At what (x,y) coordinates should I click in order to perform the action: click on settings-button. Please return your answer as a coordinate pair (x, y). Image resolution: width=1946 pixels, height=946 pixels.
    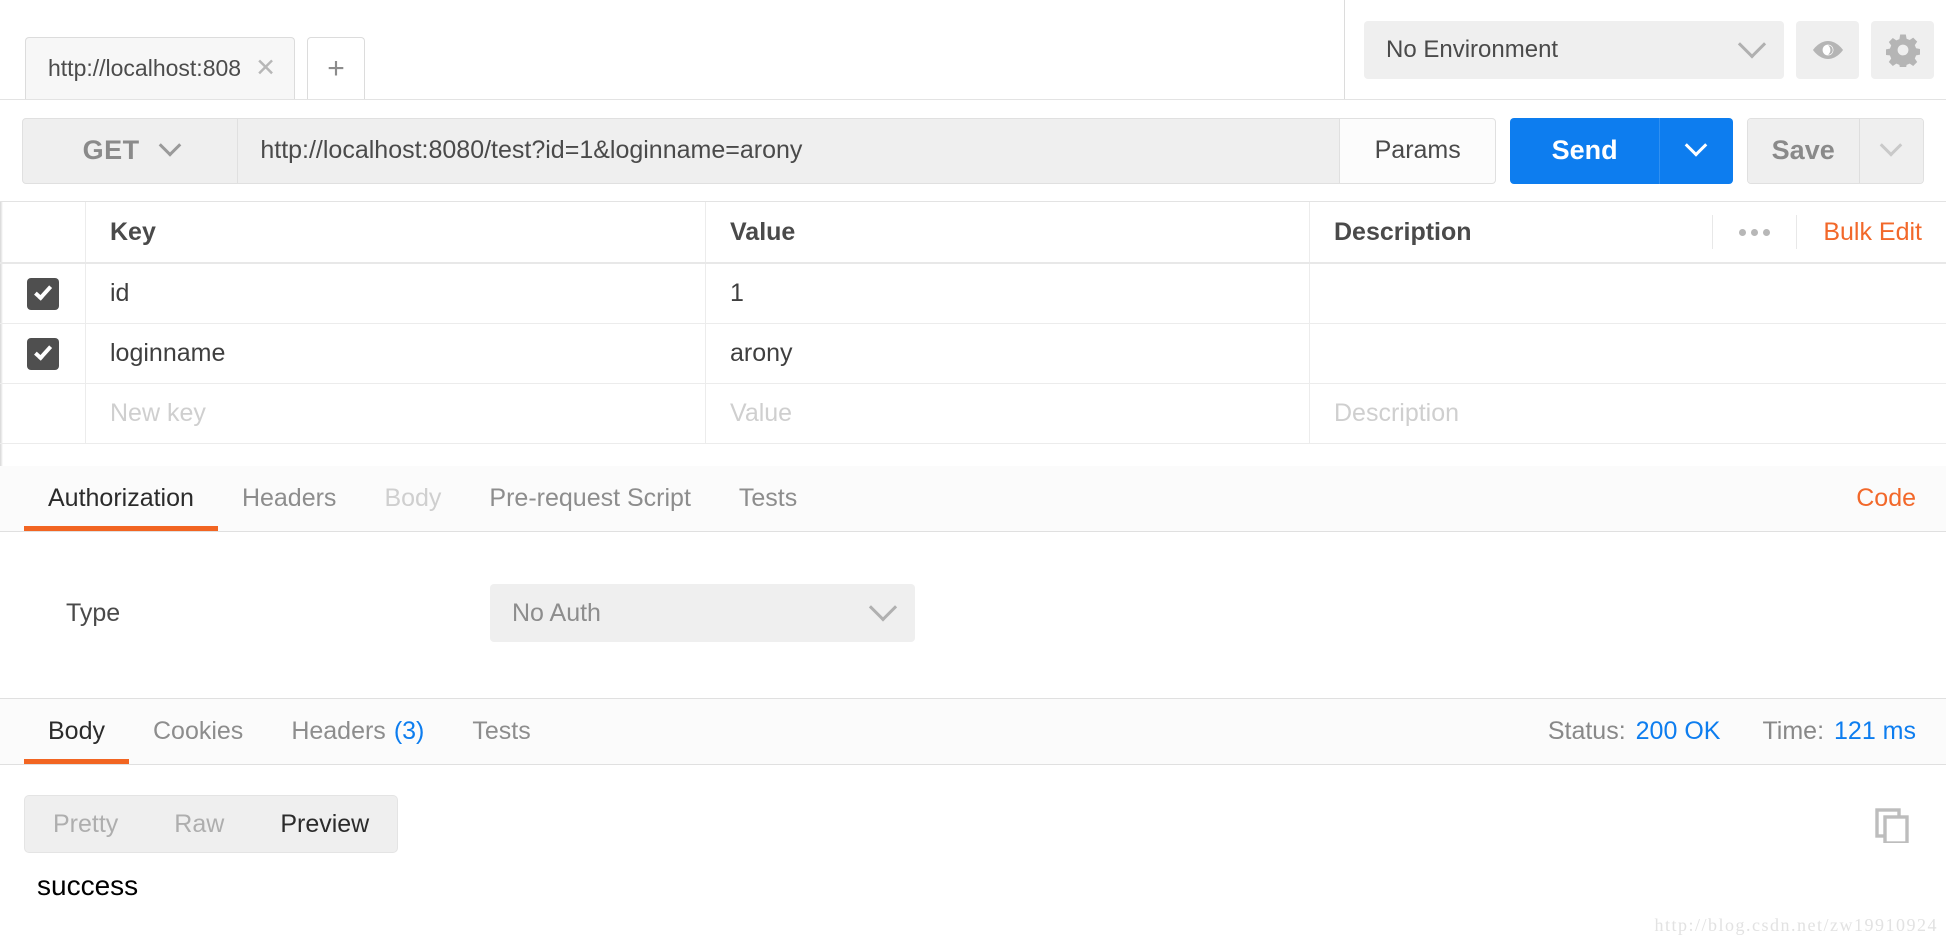
    Looking at the image, I should click on (1902, 49).